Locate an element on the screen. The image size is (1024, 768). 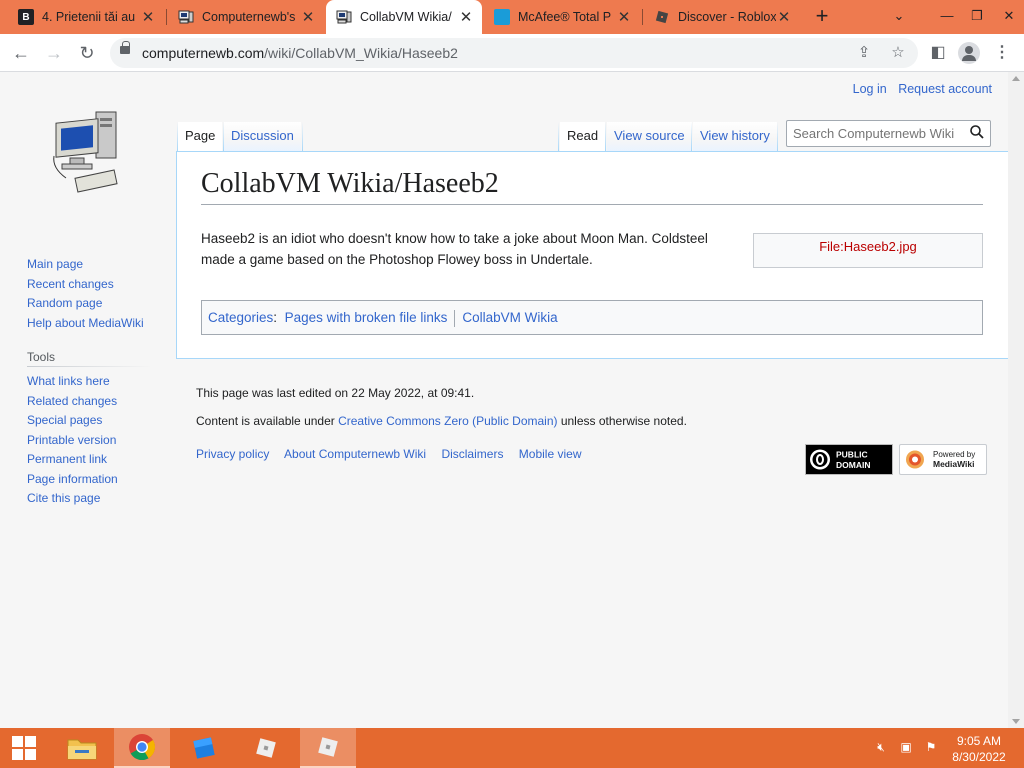
tools-what-links-here: What links here is located at coordinates (72, 382).